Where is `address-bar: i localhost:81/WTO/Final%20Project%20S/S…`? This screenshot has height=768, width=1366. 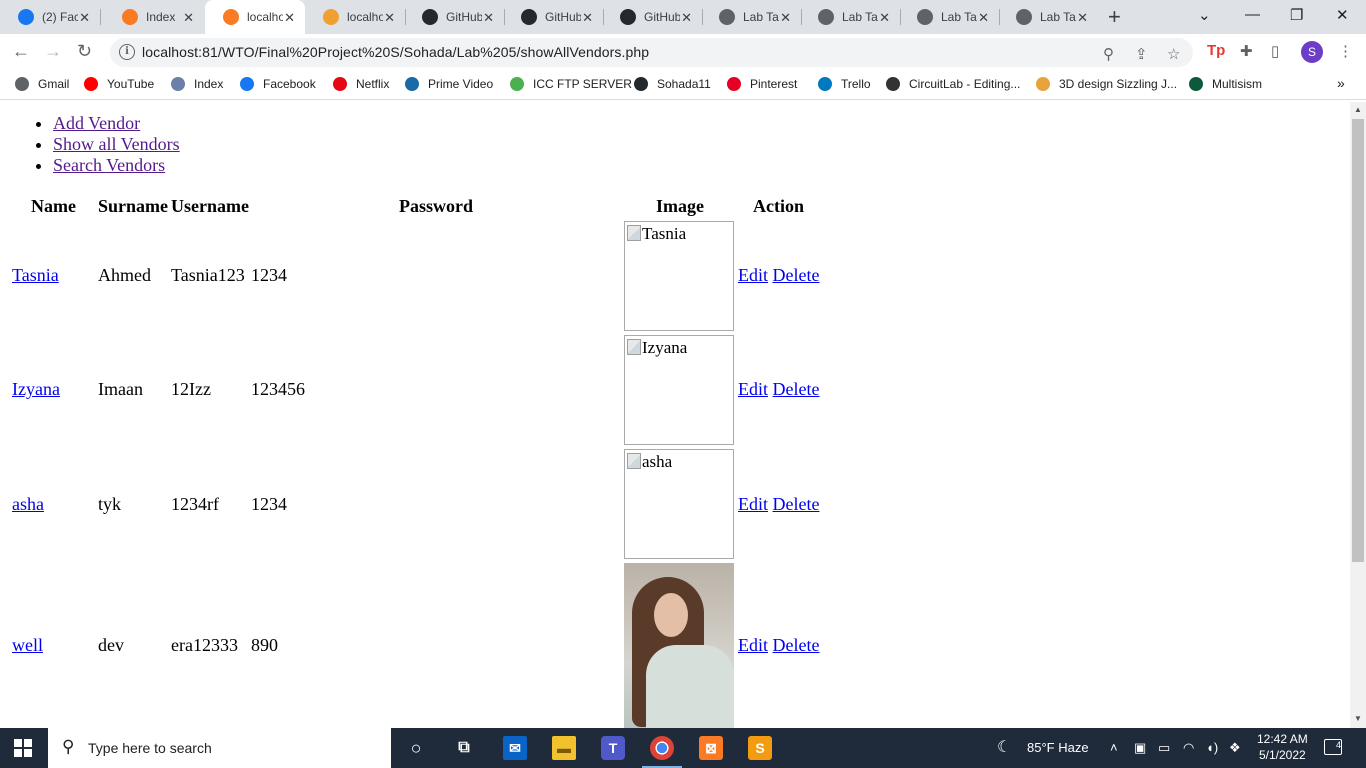 address-bar: i localhost:81/WTO/Final%20Project%20S/S… is located at coordinates (651, 52).